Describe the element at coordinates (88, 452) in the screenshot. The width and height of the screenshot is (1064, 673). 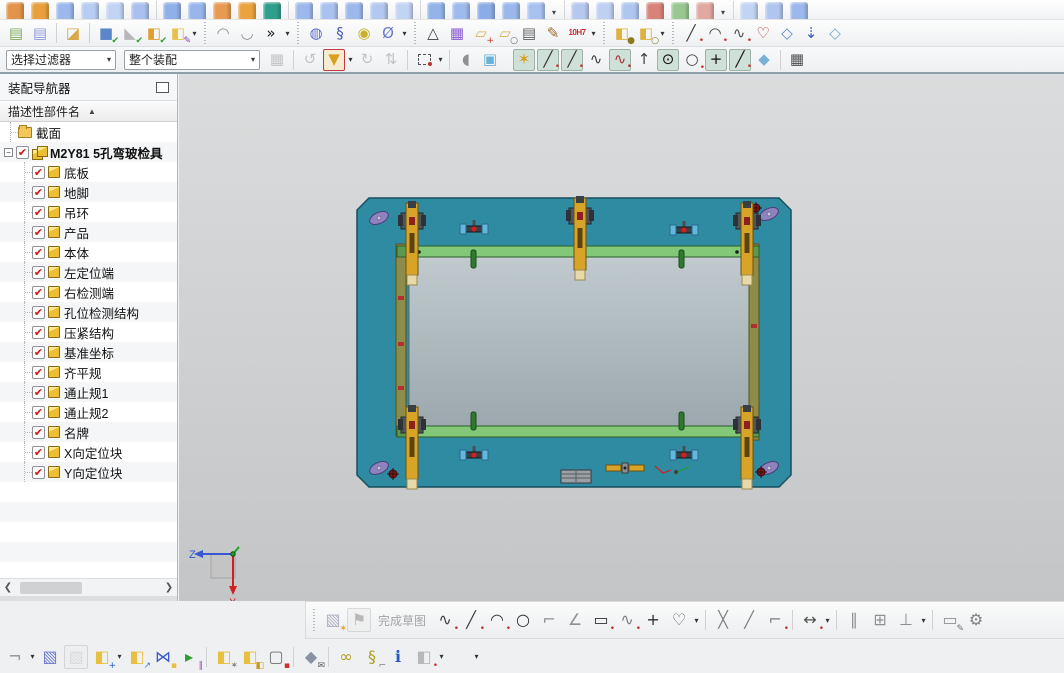
I see `tree-item-X向定位块: ✔ X向定位块` at that location.